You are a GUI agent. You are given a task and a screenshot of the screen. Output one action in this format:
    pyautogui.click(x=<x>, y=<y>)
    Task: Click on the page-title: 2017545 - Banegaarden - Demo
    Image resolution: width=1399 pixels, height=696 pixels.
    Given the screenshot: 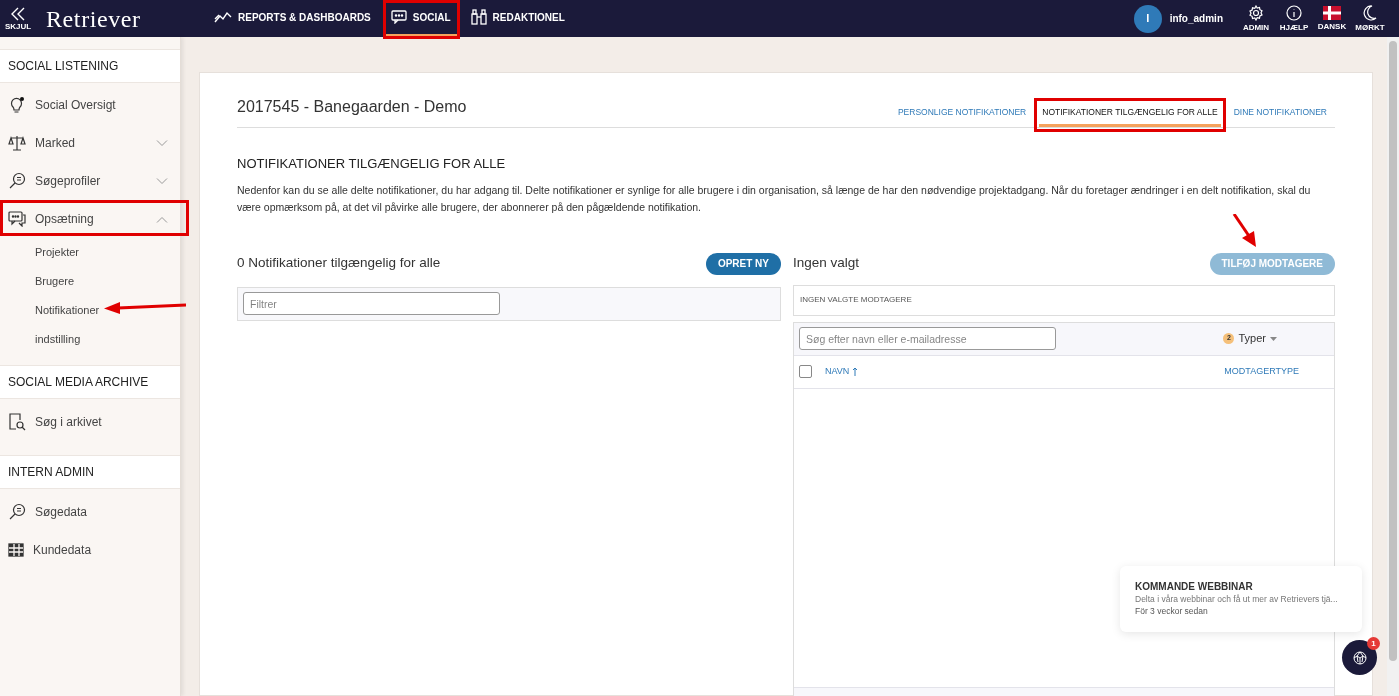 What is the action you would take?
    pyautogui.click(x=352, y=107)
    